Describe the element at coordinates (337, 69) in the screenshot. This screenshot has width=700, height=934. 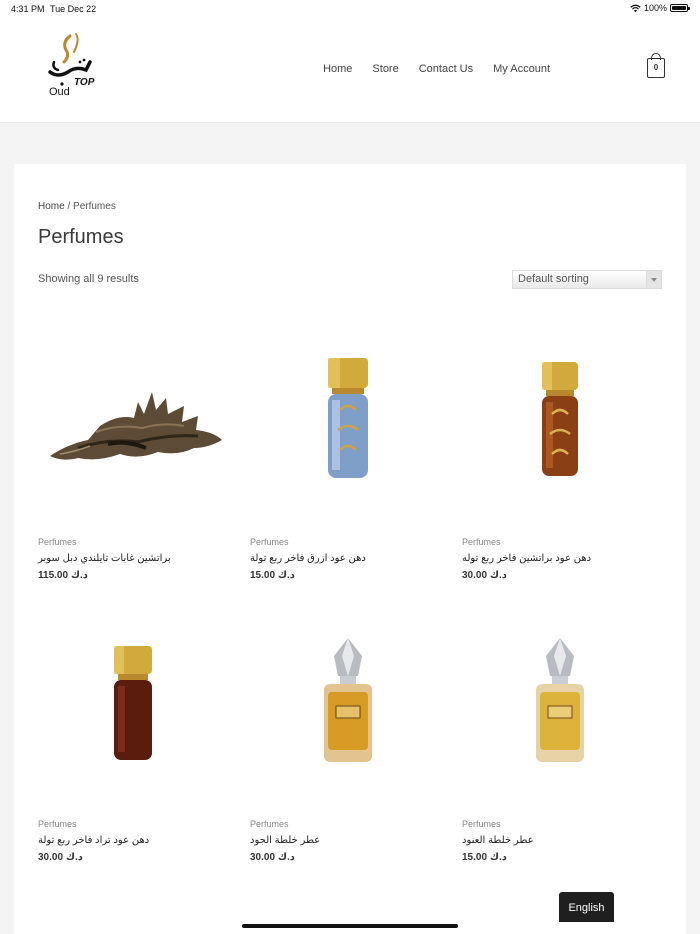
I see `nav-home: Home` at that location.